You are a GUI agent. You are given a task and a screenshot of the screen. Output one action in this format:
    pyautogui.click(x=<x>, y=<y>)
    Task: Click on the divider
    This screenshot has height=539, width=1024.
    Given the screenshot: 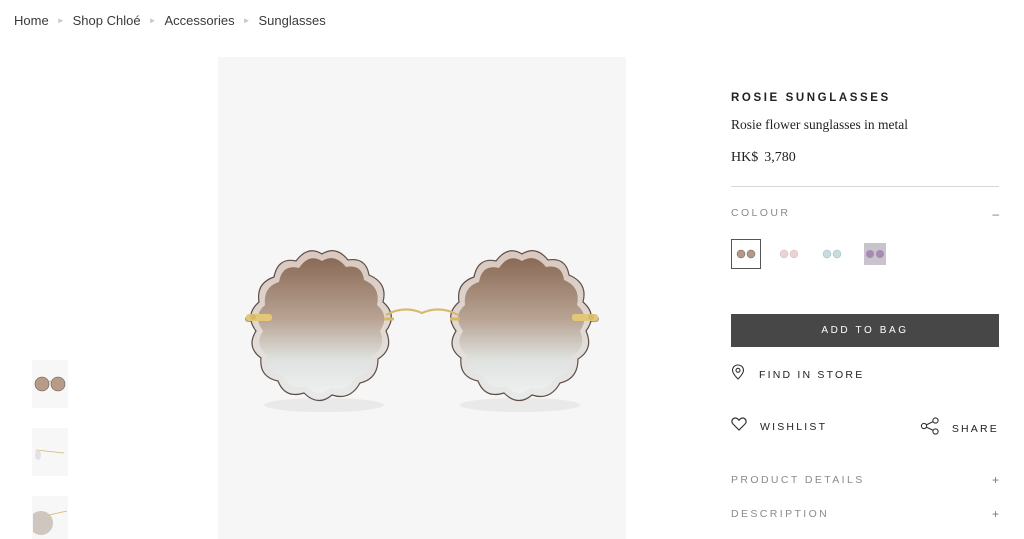 What is the action you would take?
    pyautogui.click(x=865, y=186)
    